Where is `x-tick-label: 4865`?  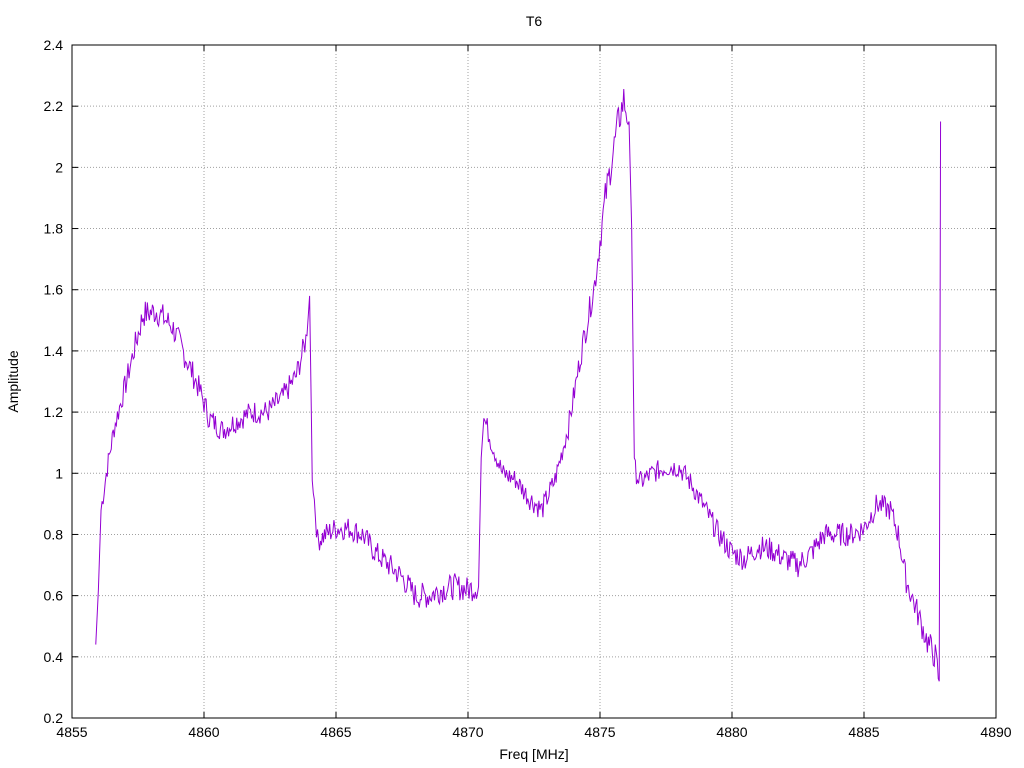
x-tick-label: 4865 is located at coordinates (335, 732).